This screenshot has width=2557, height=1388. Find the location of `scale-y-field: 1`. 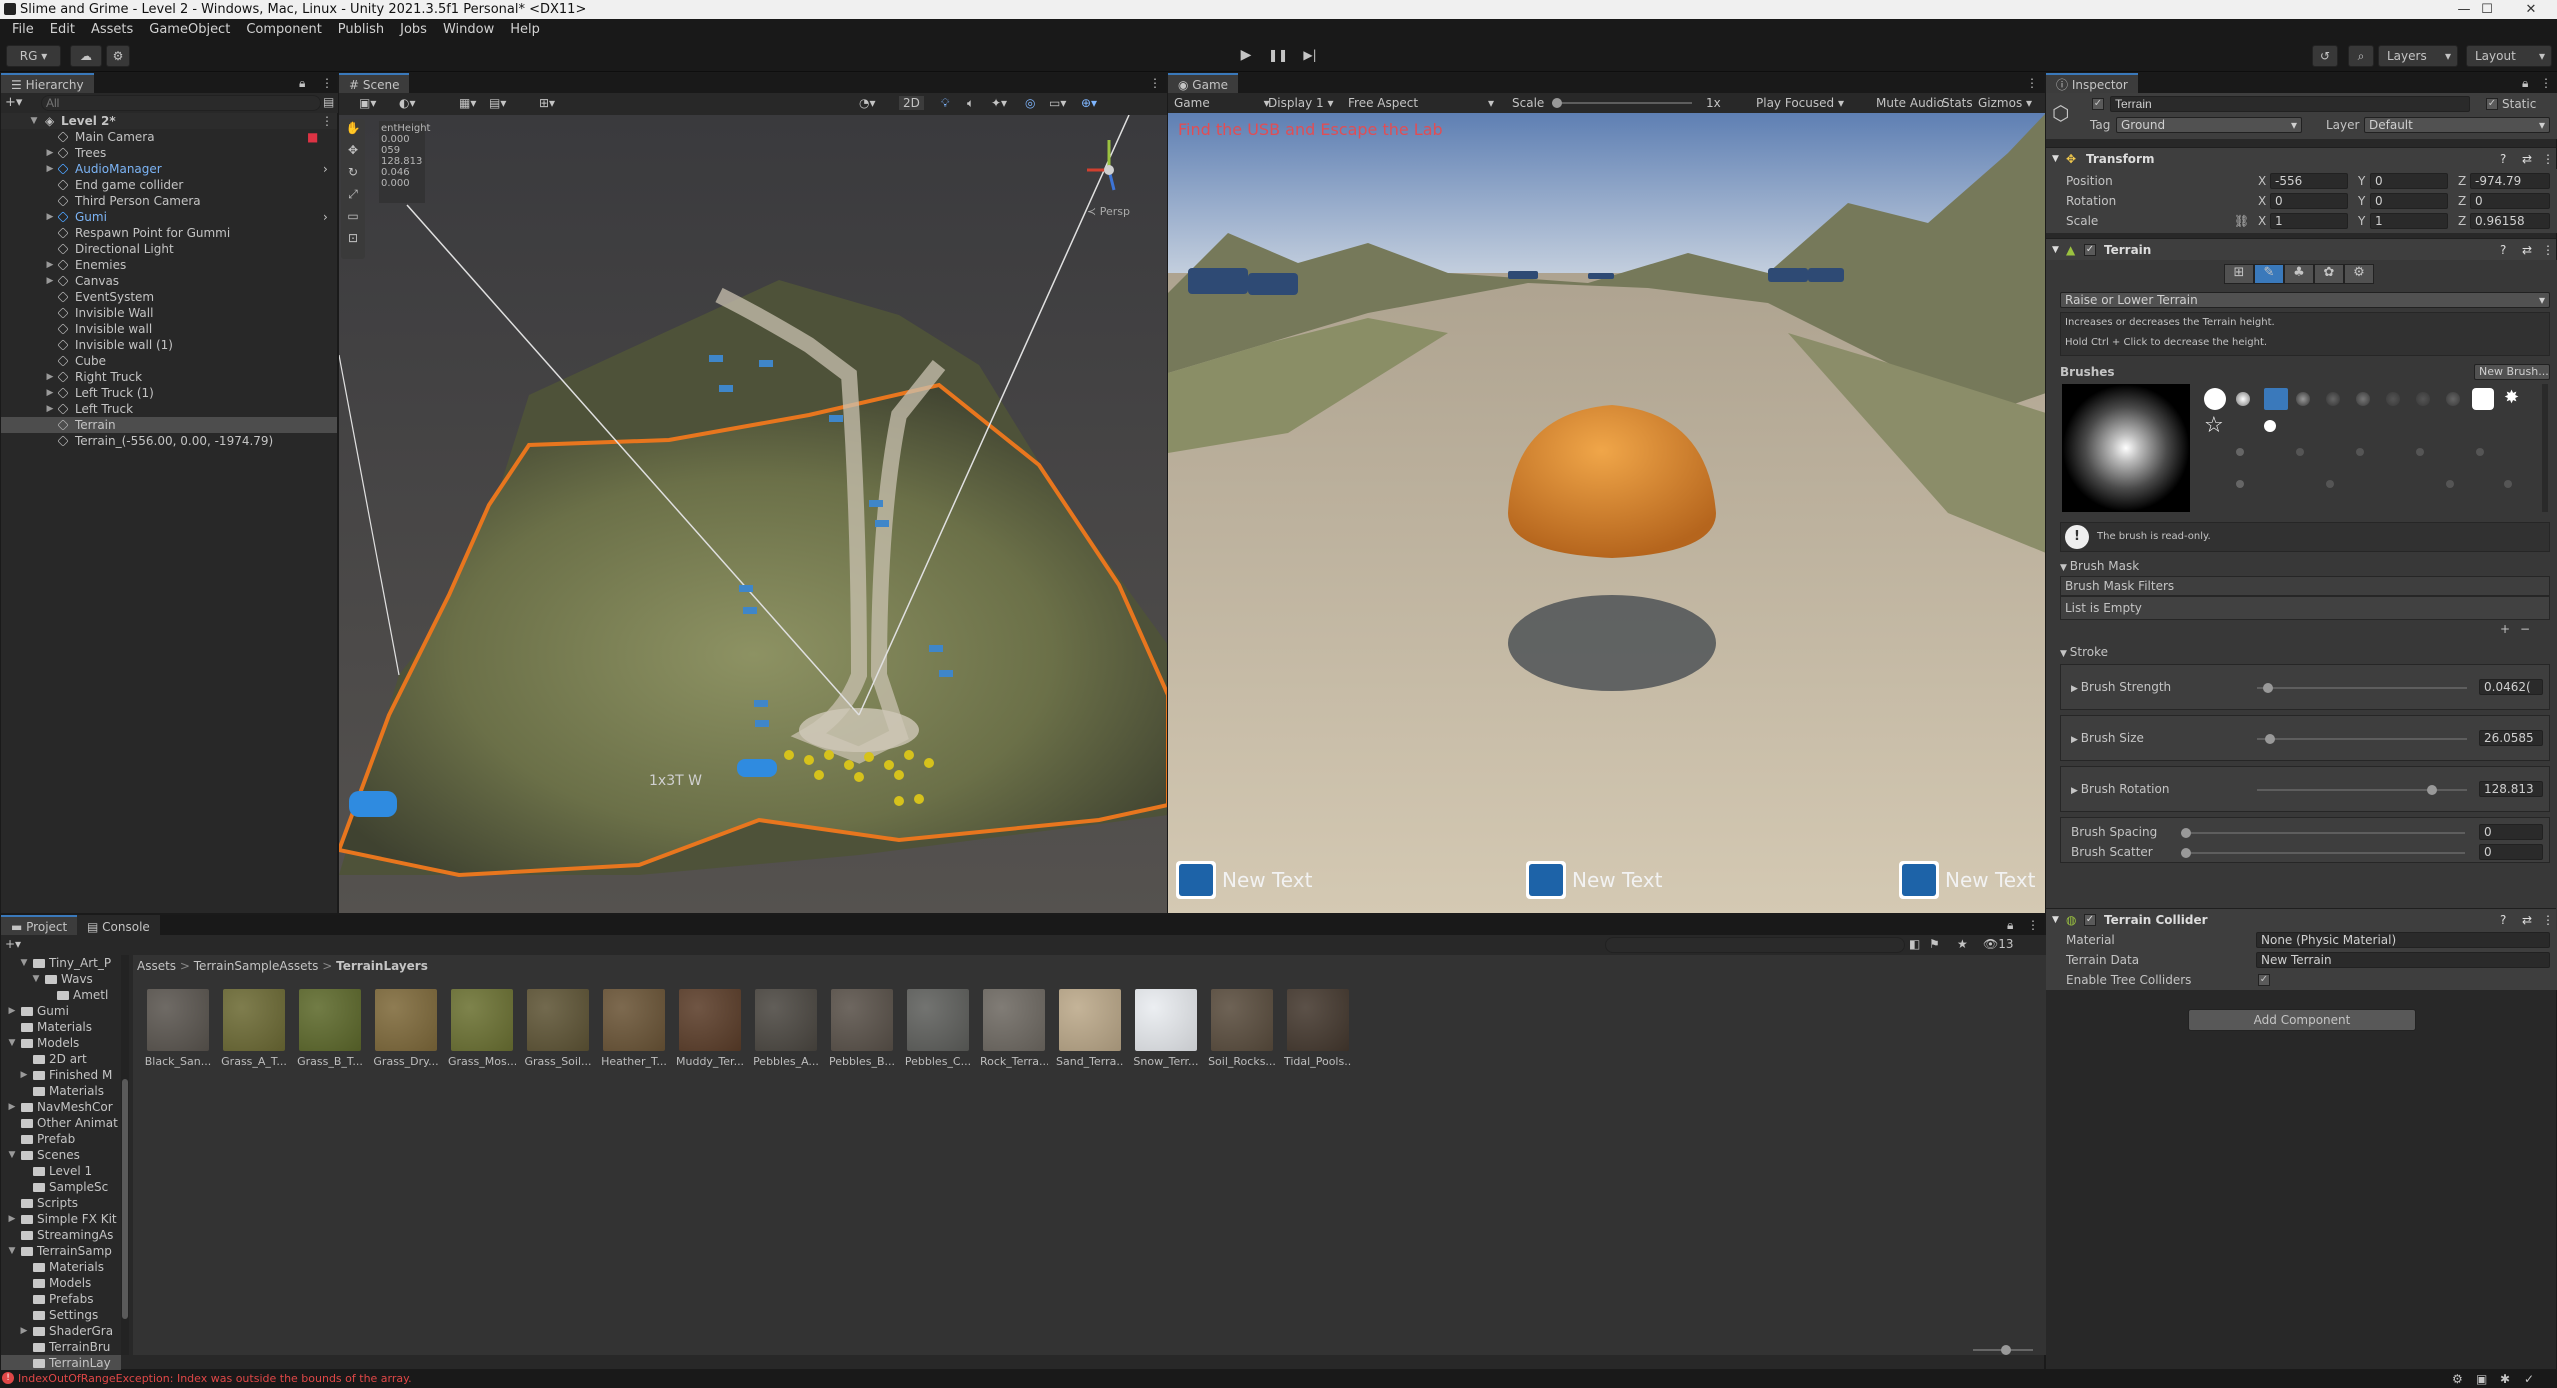

scale-y-field: 1 is located at coordinates (2409, 221).